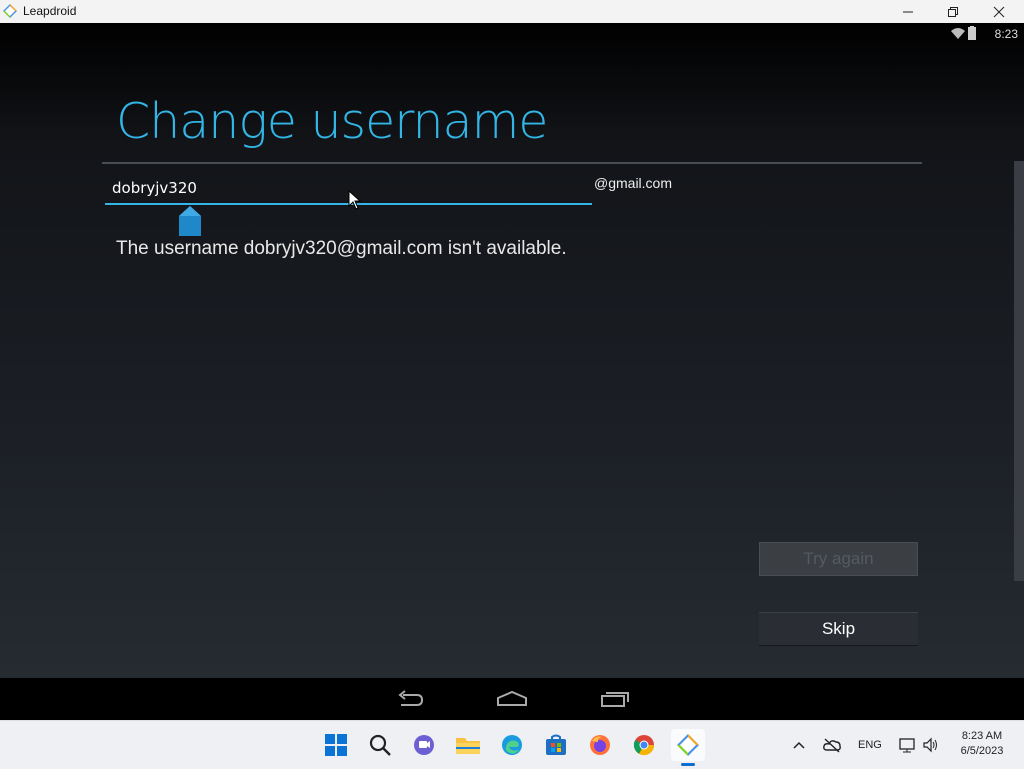  I want to click on back-button, so click(410, 699).